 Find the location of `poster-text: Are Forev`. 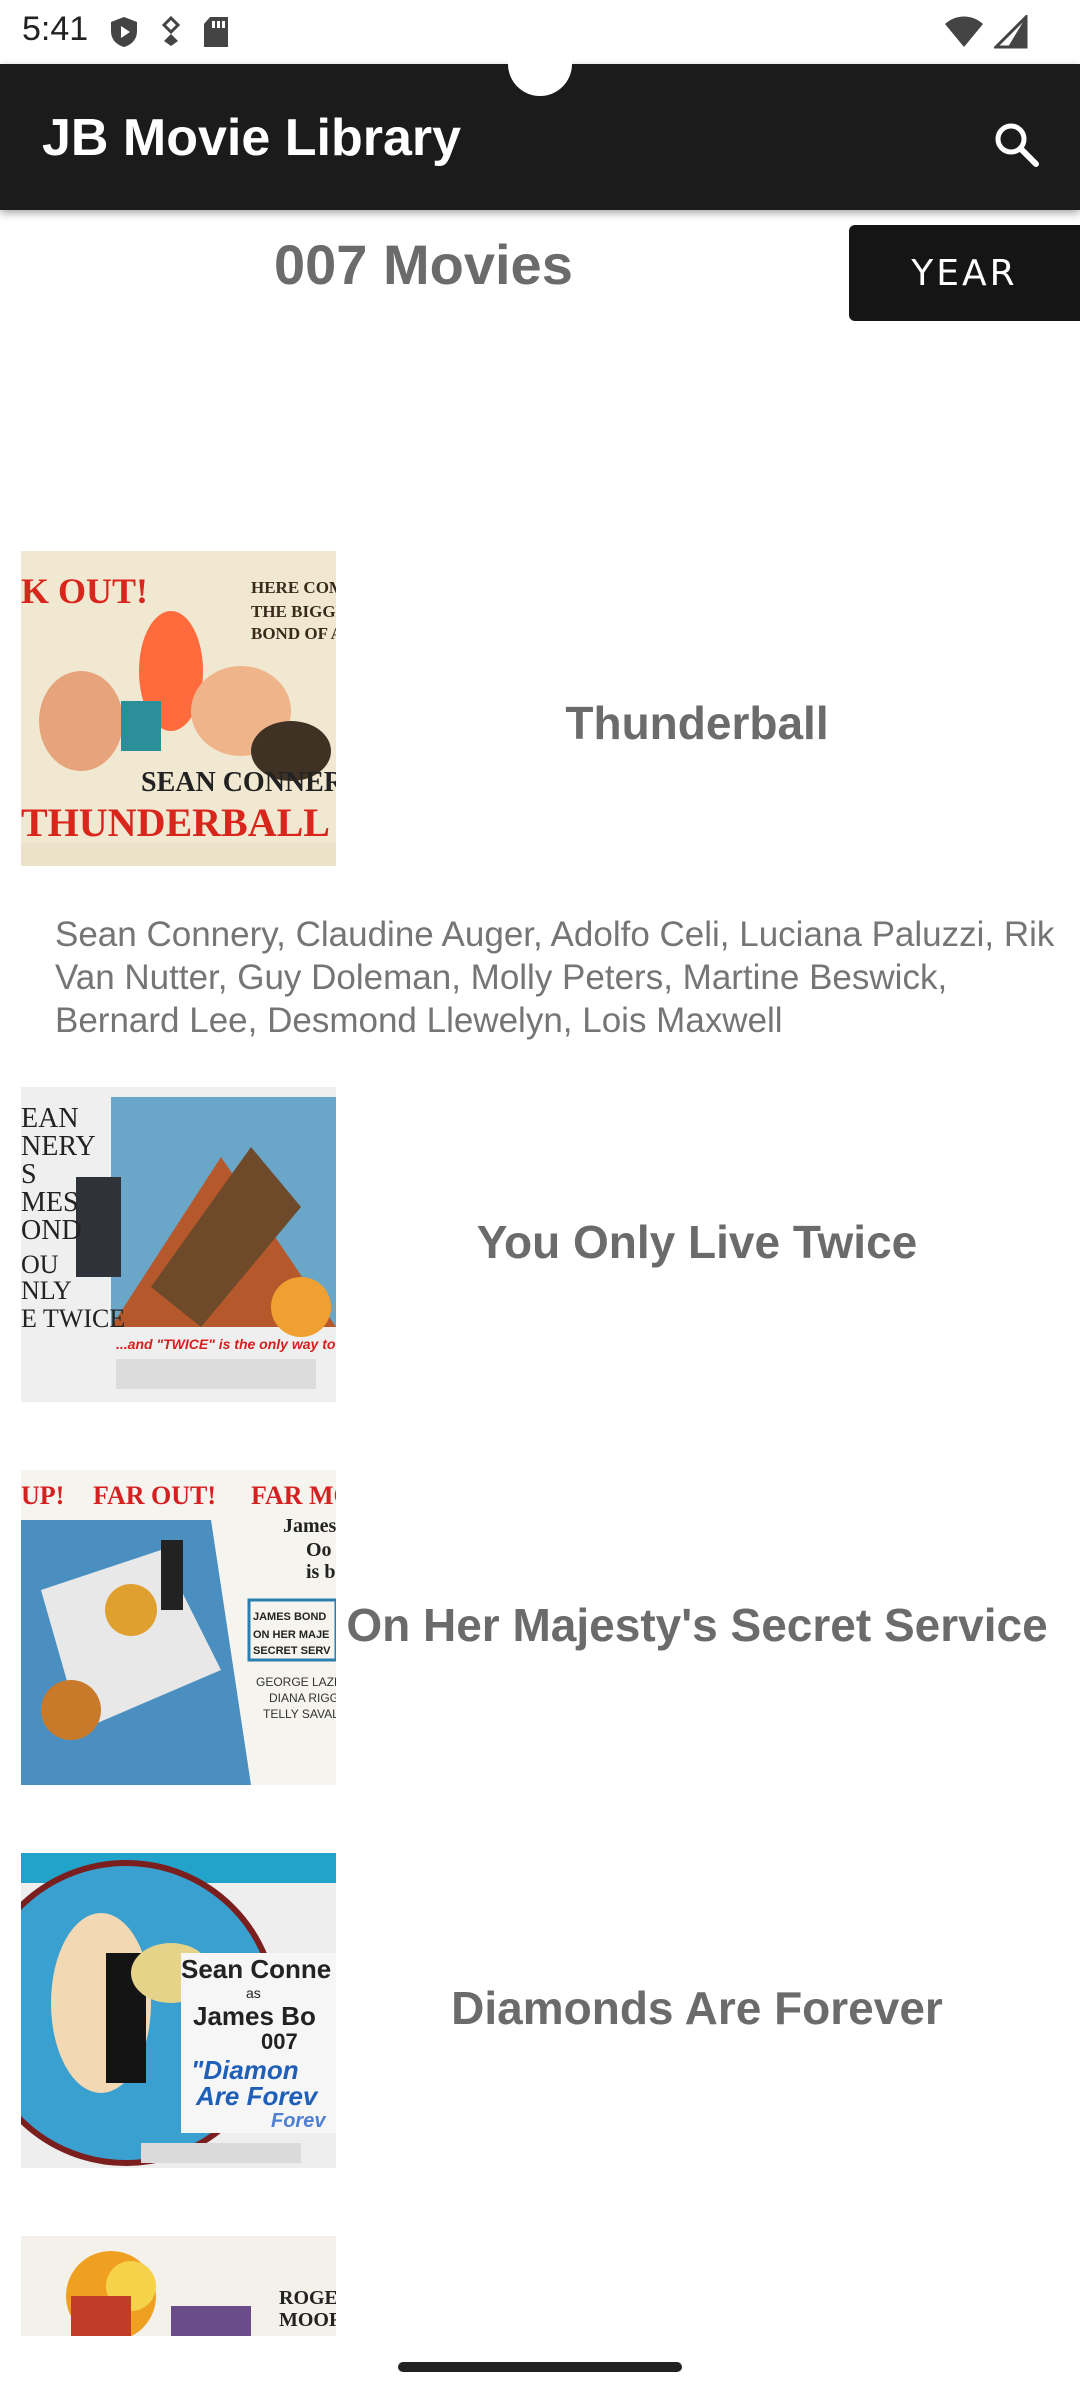

poster-text: Are Forev is located at coordinates (257, 2096).